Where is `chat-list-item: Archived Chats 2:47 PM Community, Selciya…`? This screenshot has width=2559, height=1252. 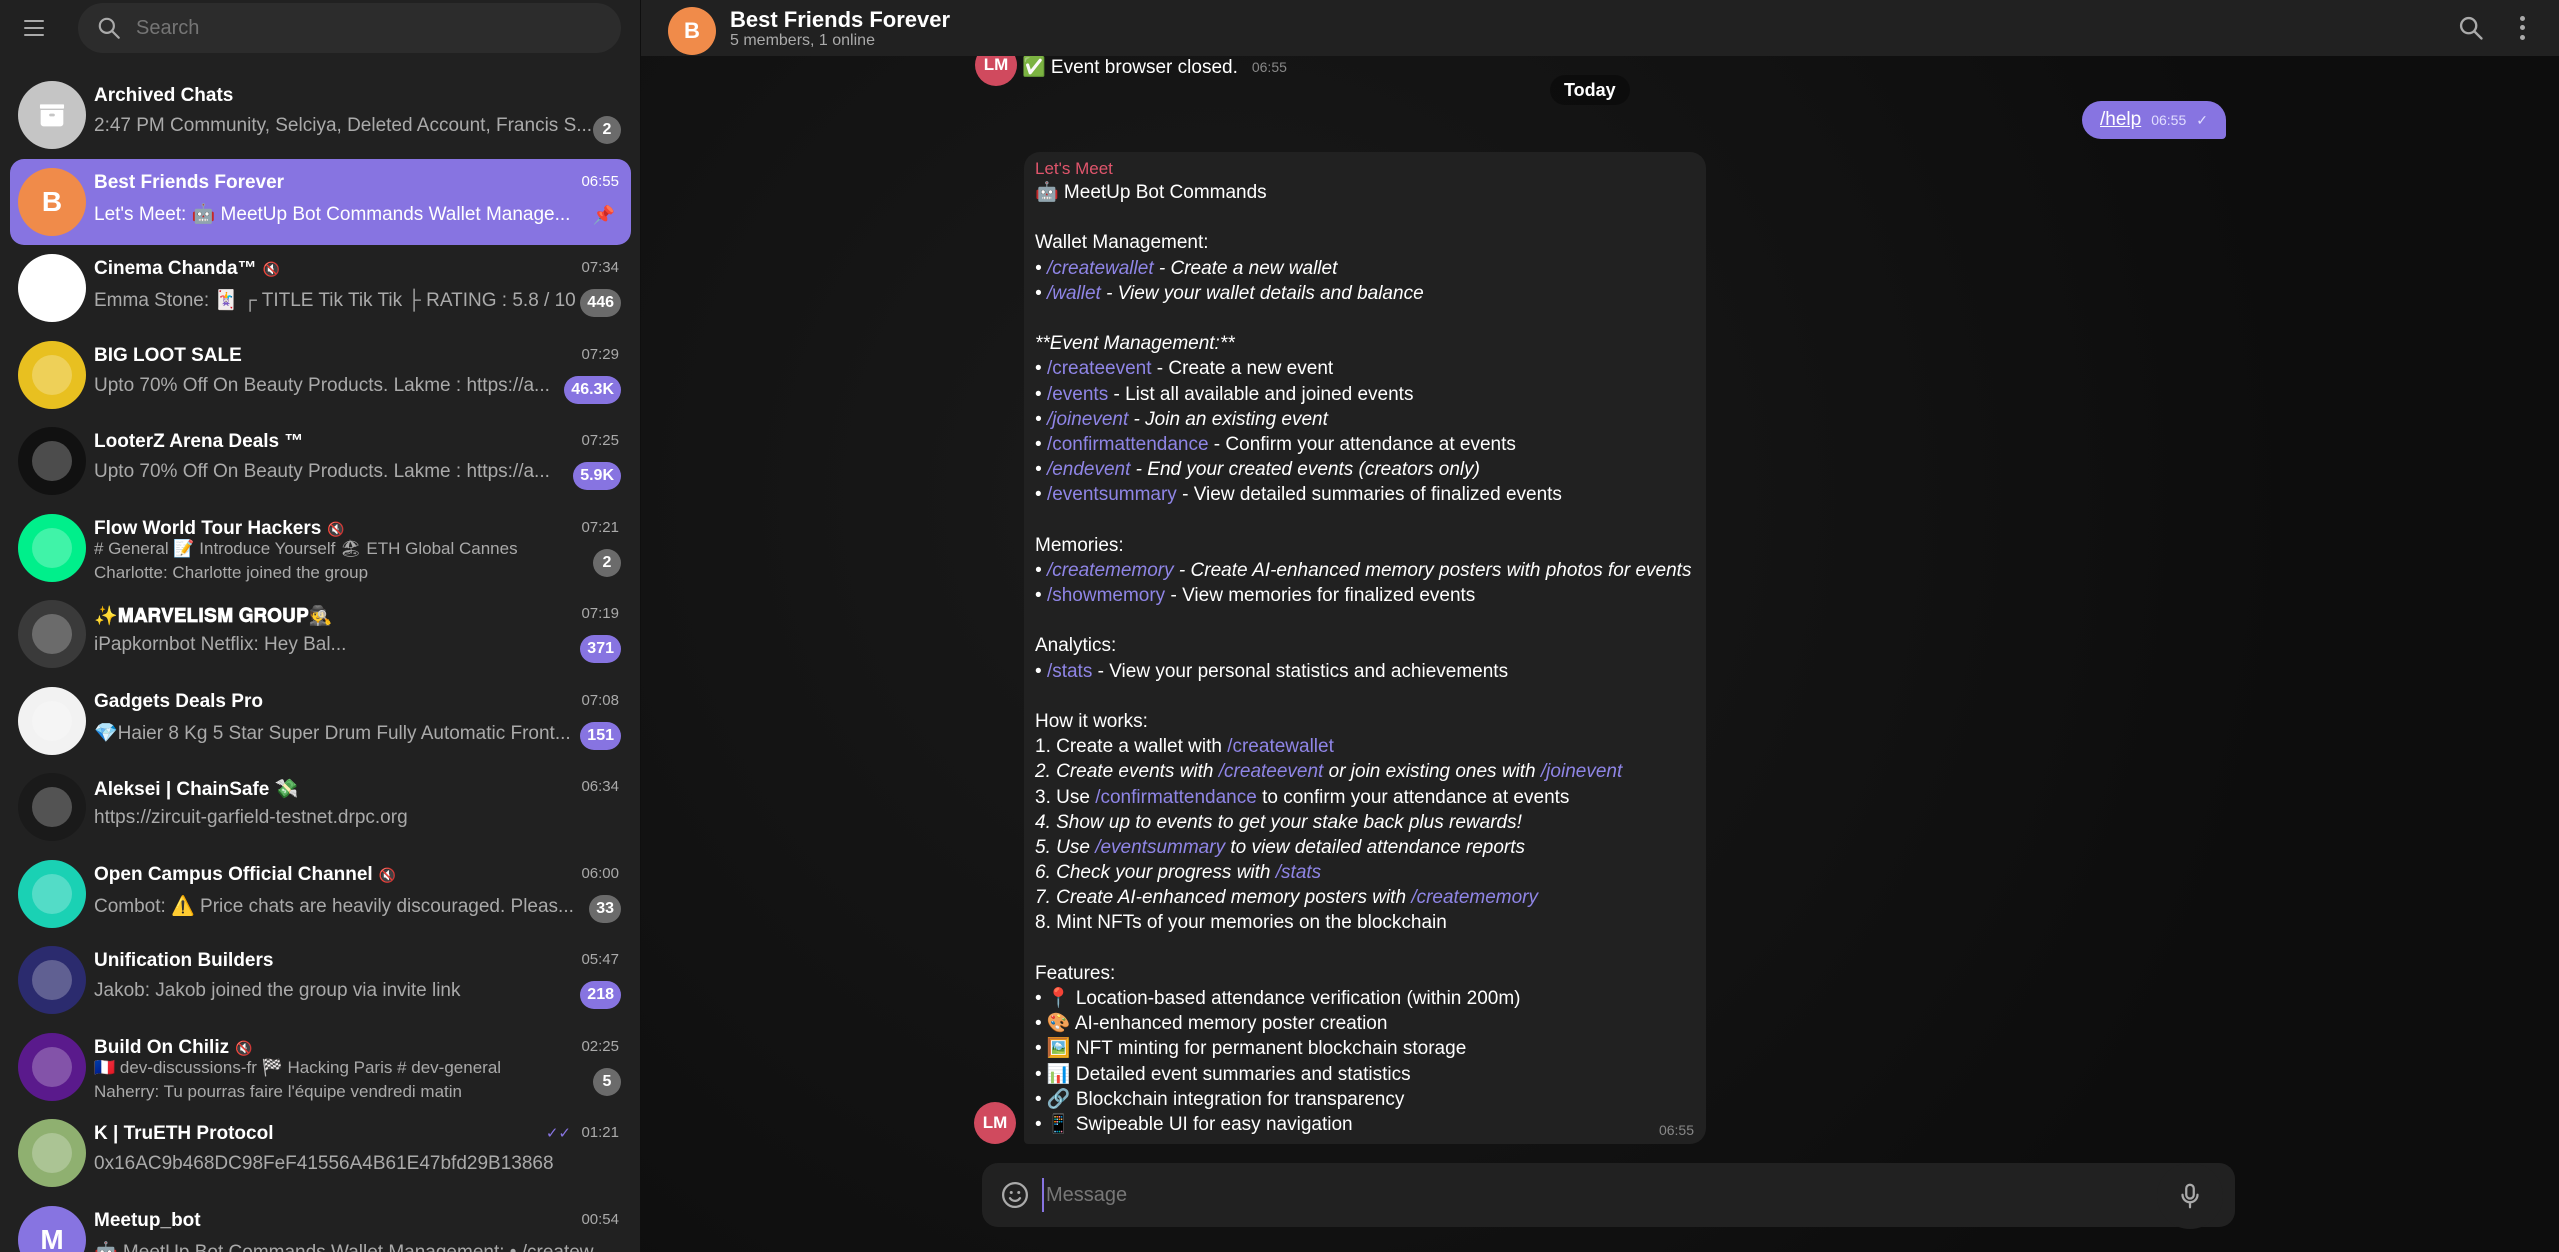 chat-list-item: Archived Chats 2:47 PM Community, Selciya… is located at coordinates (320, 115).